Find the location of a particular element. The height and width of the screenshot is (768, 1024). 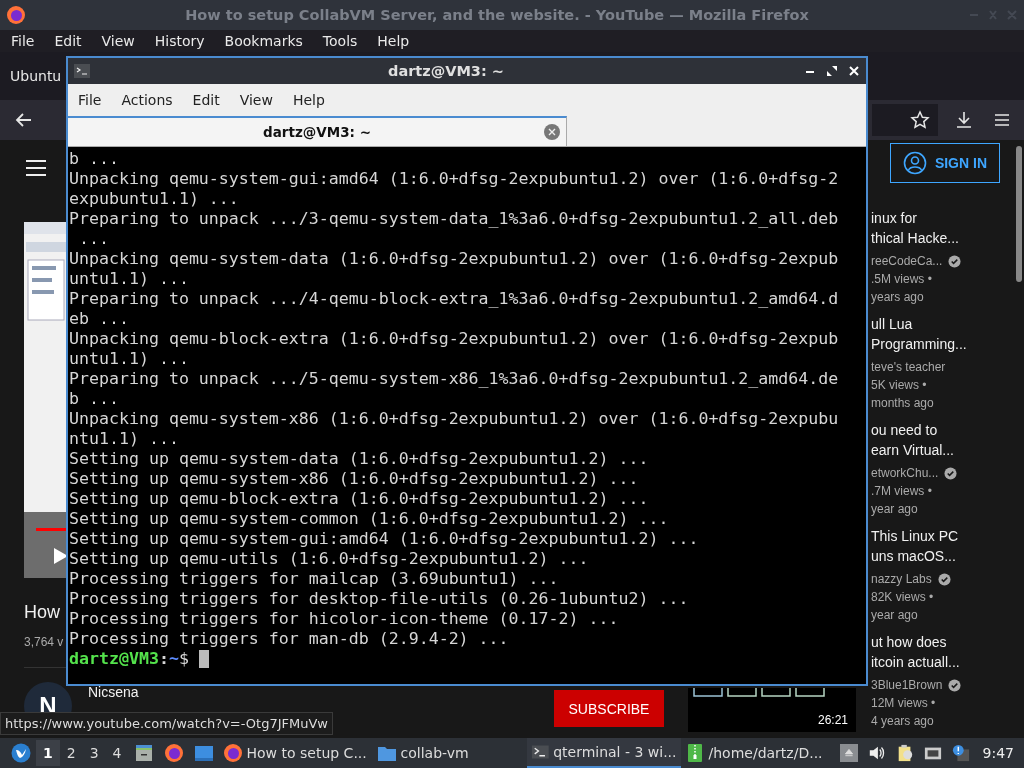

maximize-icon is located at coordinates (832, 71).